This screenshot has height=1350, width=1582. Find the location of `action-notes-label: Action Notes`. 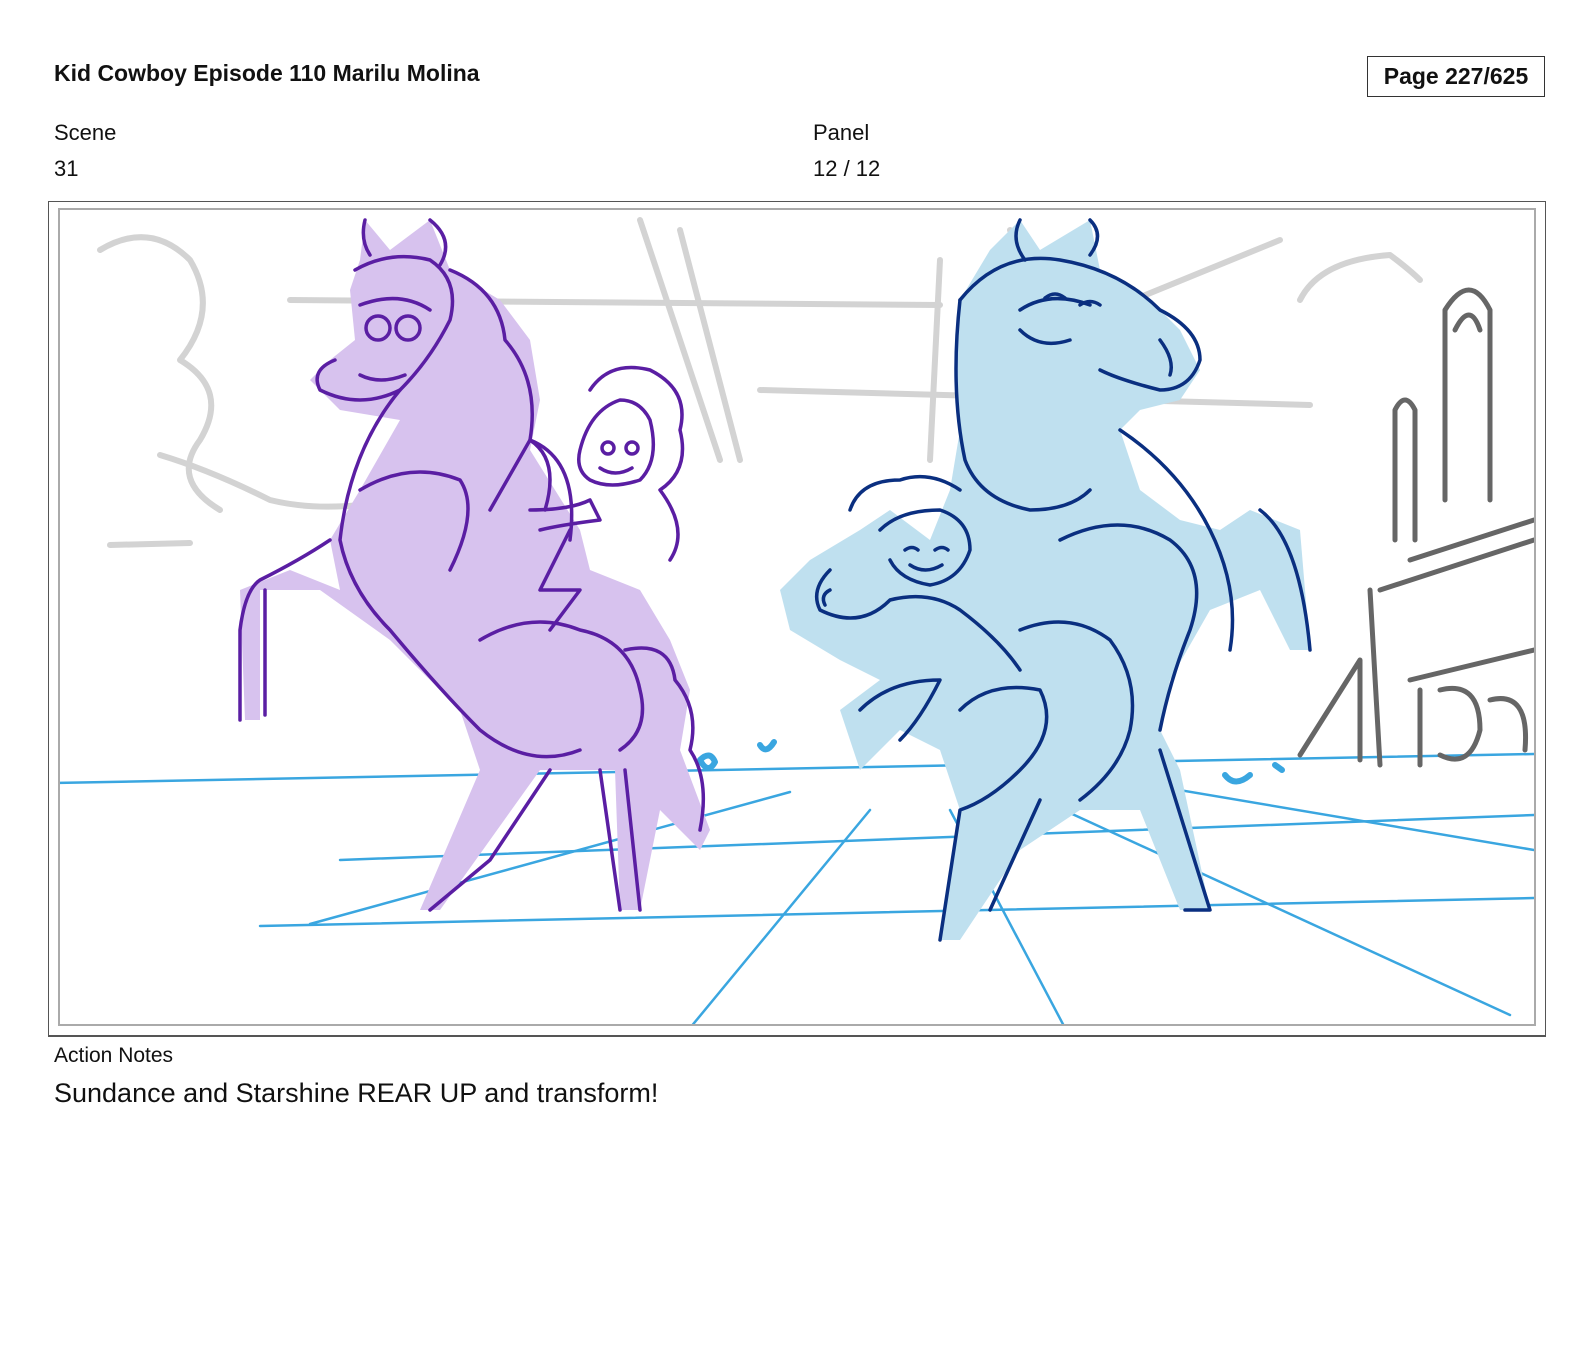

action-notes-label: Action Notes is located at coordinates (114, 1055).